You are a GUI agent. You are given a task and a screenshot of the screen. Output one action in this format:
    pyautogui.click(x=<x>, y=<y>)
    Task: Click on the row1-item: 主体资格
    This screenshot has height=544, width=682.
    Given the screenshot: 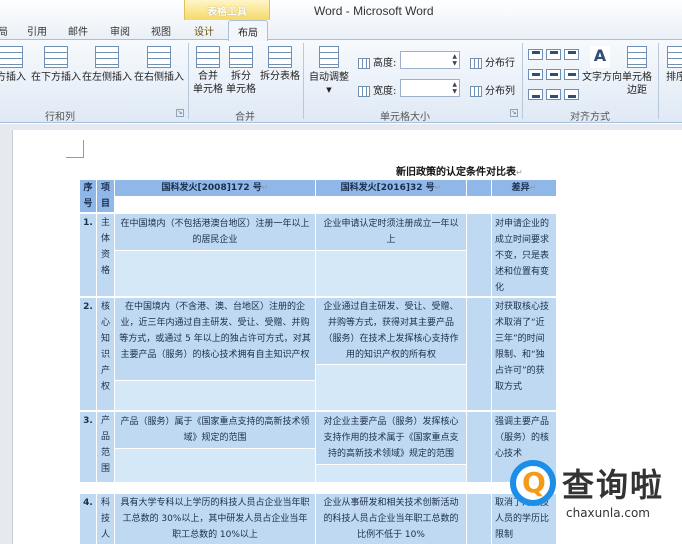 What is the action you would take?
    pyautogui.click(x=105, y=255)
    